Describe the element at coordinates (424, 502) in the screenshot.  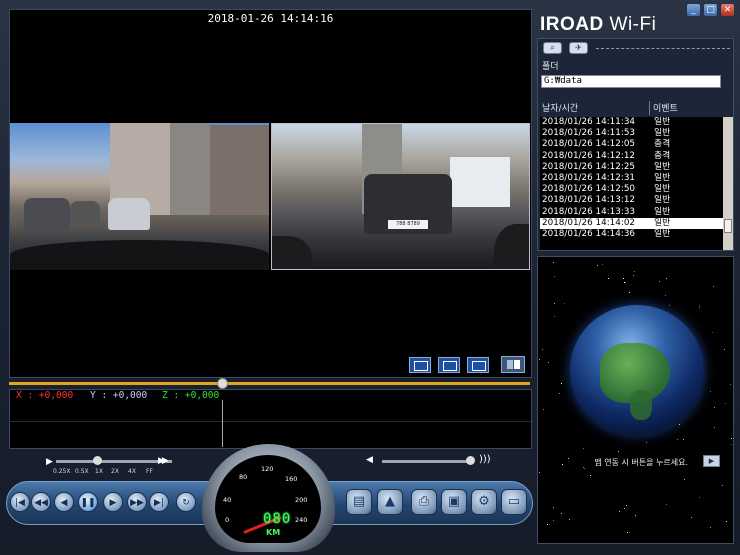
I see `print-icon: ⎙` at that location.